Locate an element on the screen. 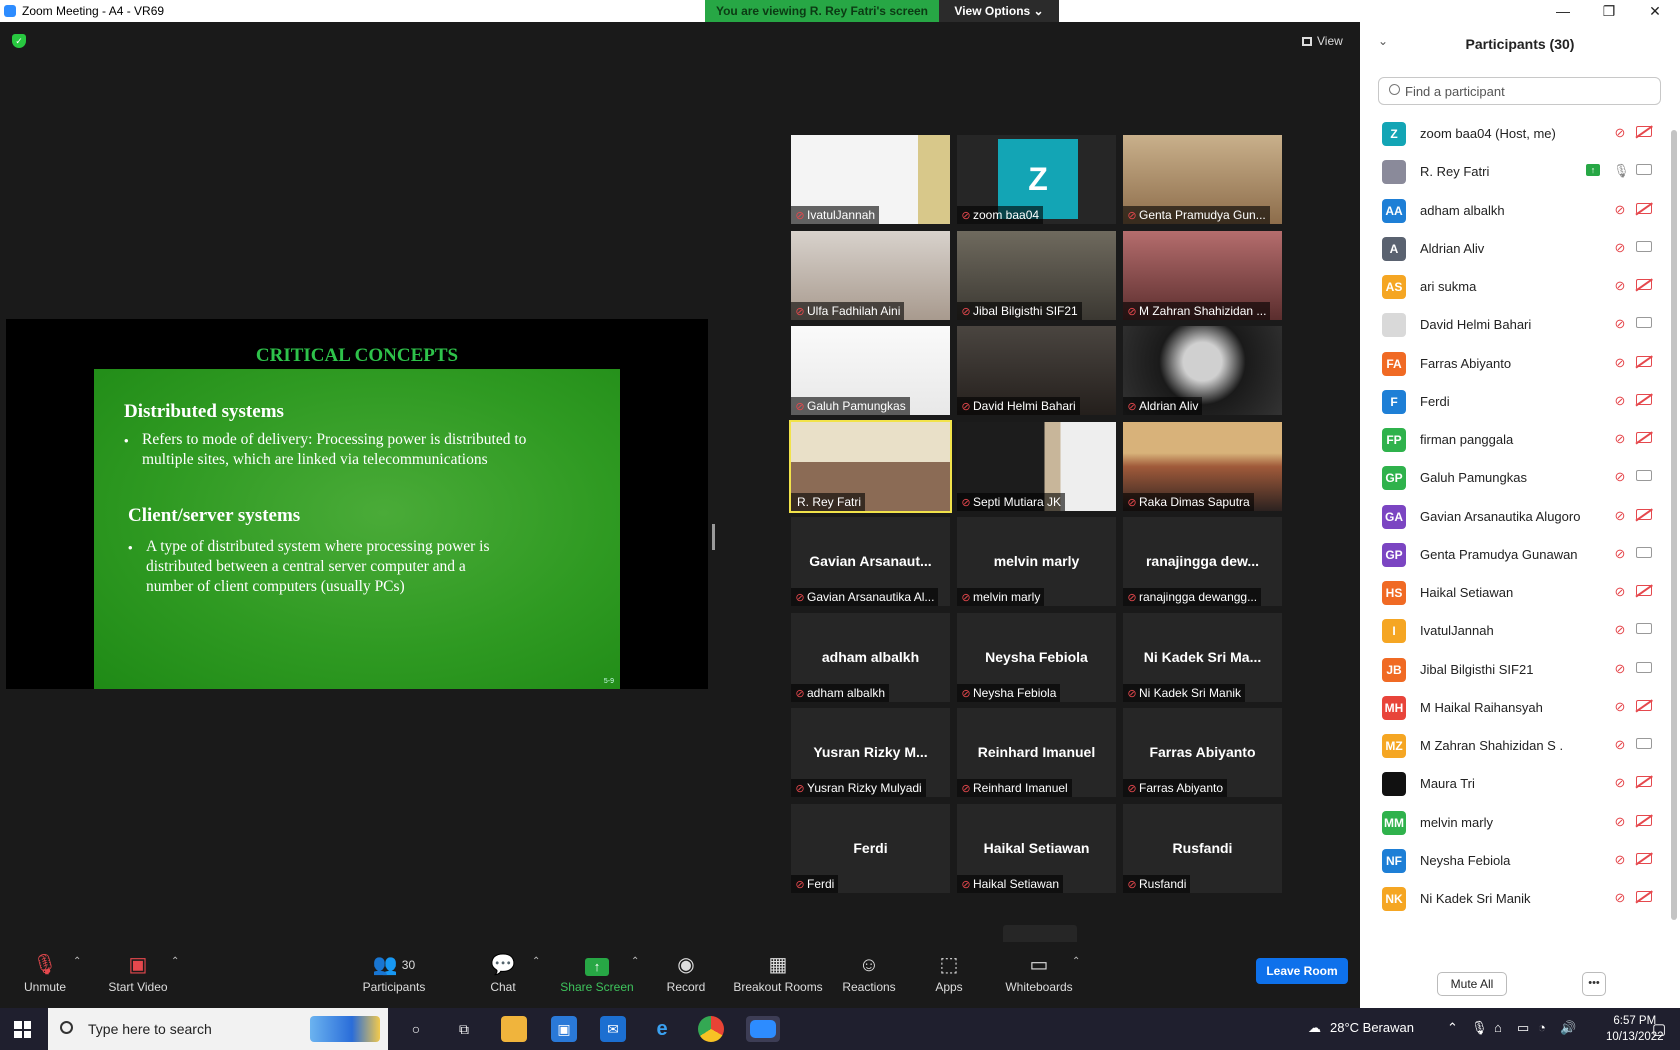  participant-row: Maura Tri ⊘ is located at coordinates (1516, 784).